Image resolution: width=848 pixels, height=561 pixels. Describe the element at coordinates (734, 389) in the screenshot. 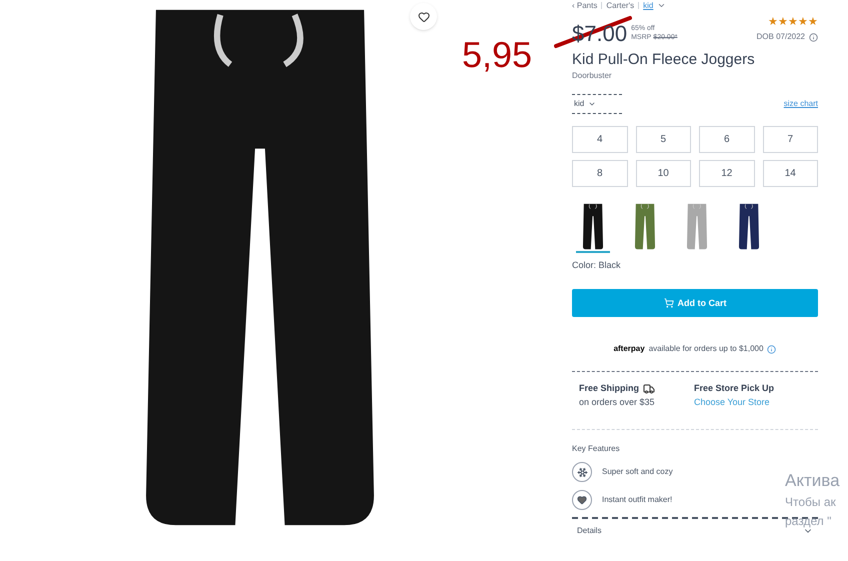

I see `store-pickup-title: Free Store Pick Up` at that location.